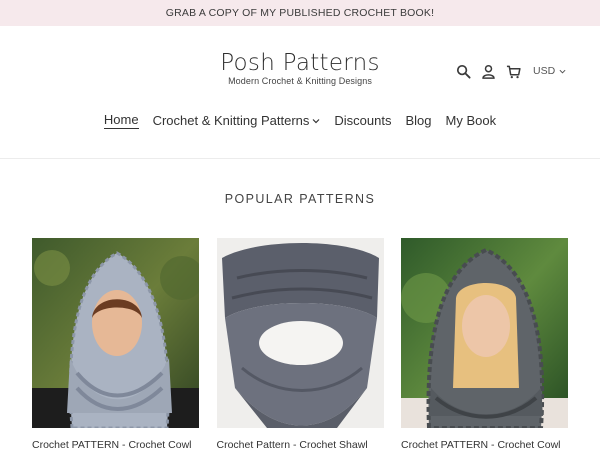 The width and height of the screenshot is (600, 451). I want to click on account-icon, so click(488, 71).